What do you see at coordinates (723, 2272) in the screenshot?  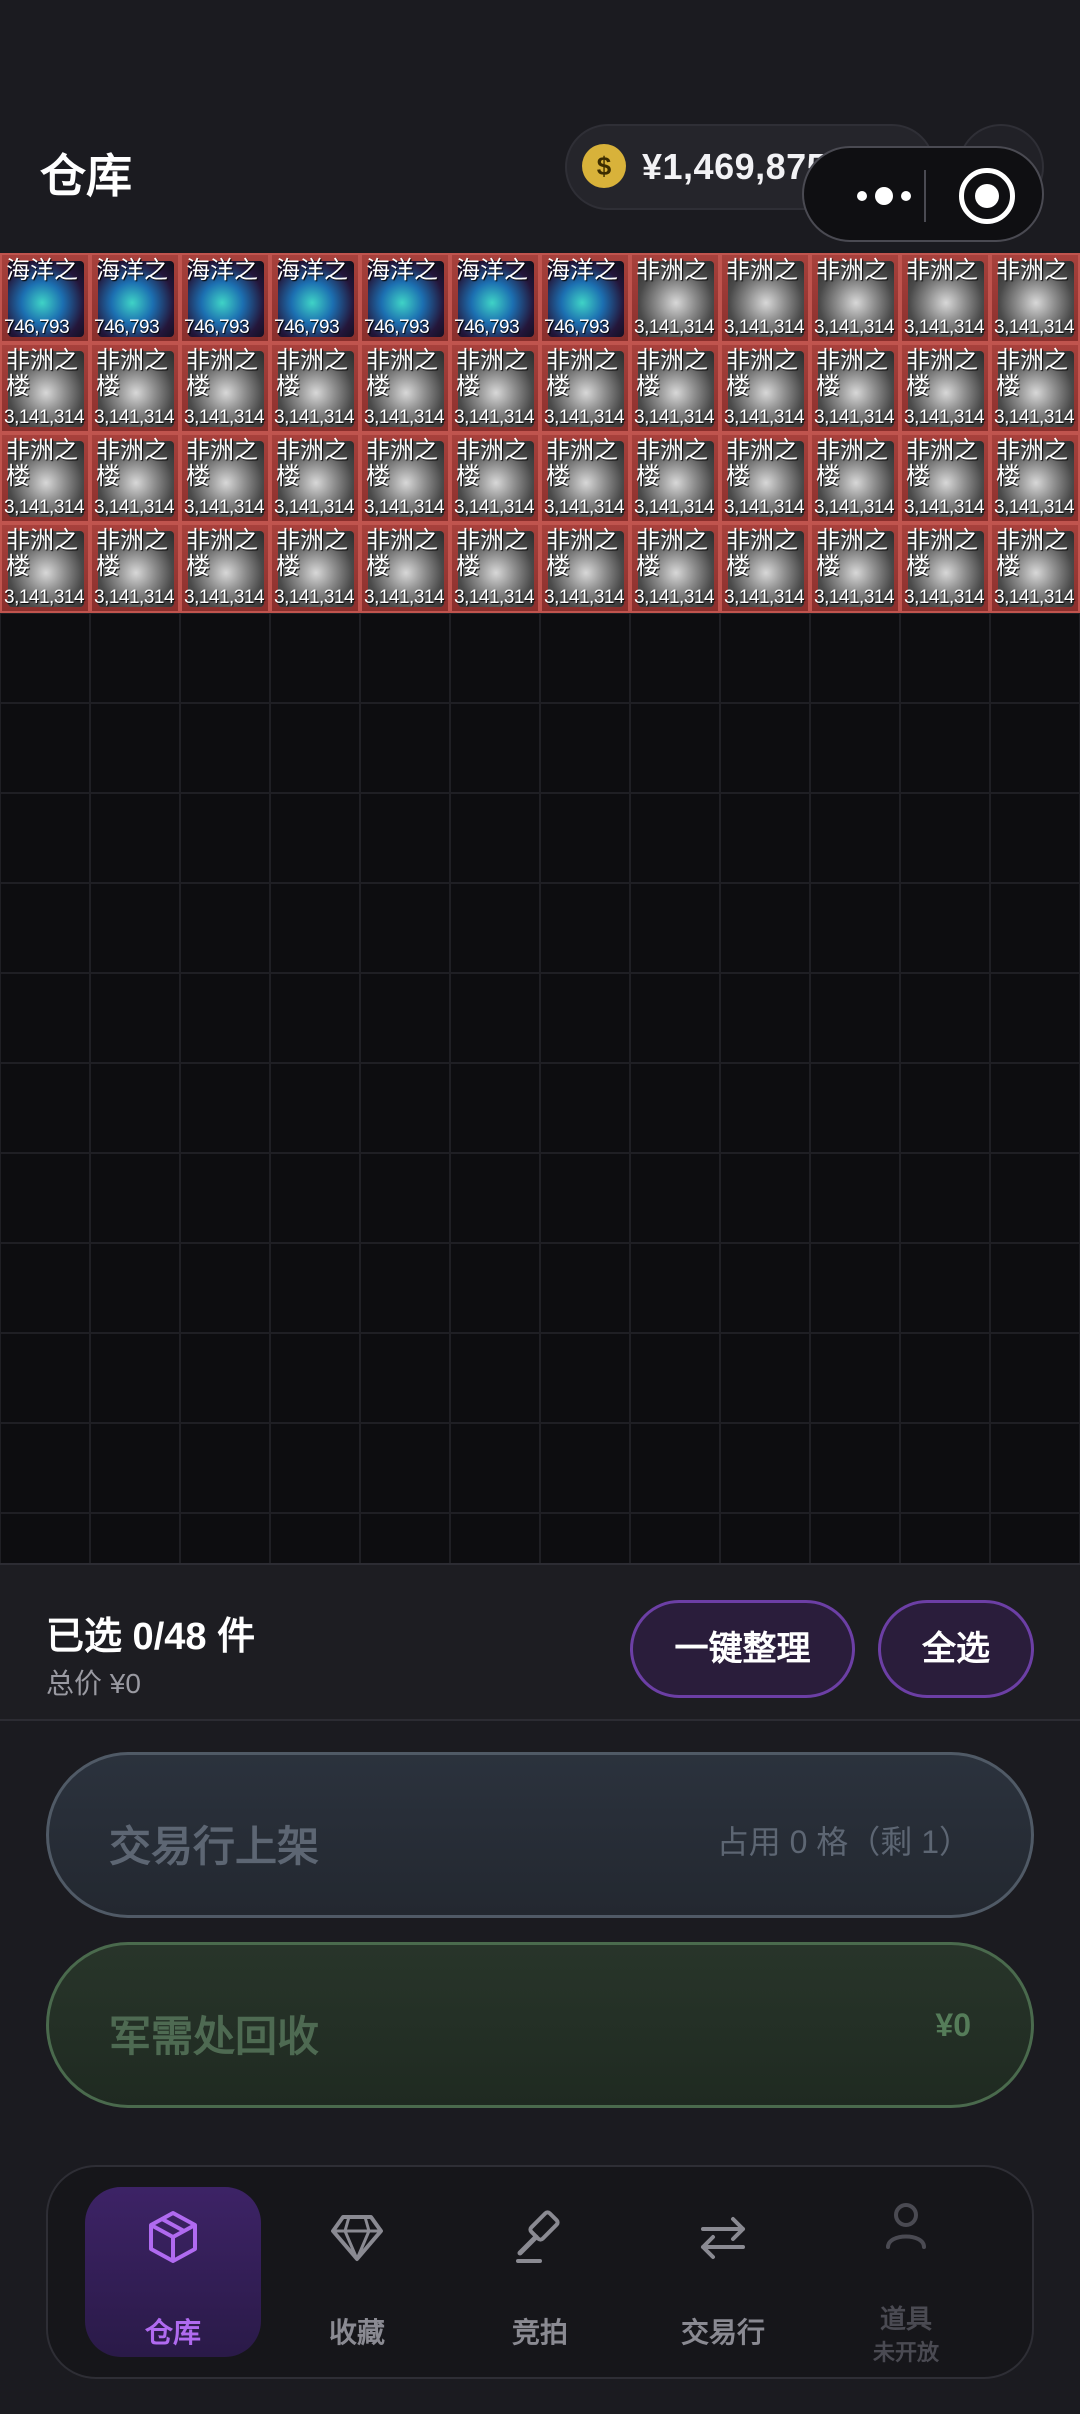 I see `tab-market: 交易行` at bounding box center [723, 2272].